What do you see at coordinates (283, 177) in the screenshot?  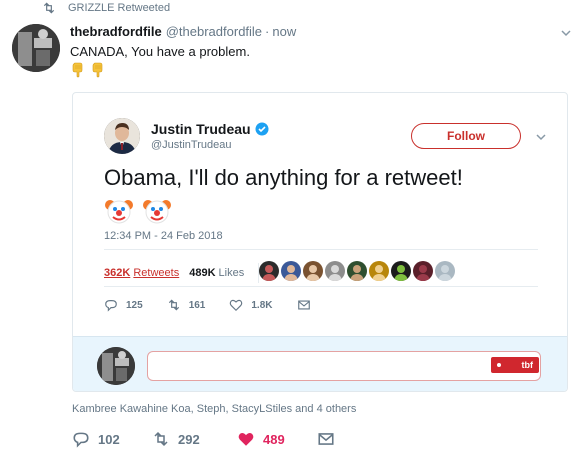 I see `quoted-tweet-text: Obama, I'll do anything for a retweet!` at bounding box center [283, 177].